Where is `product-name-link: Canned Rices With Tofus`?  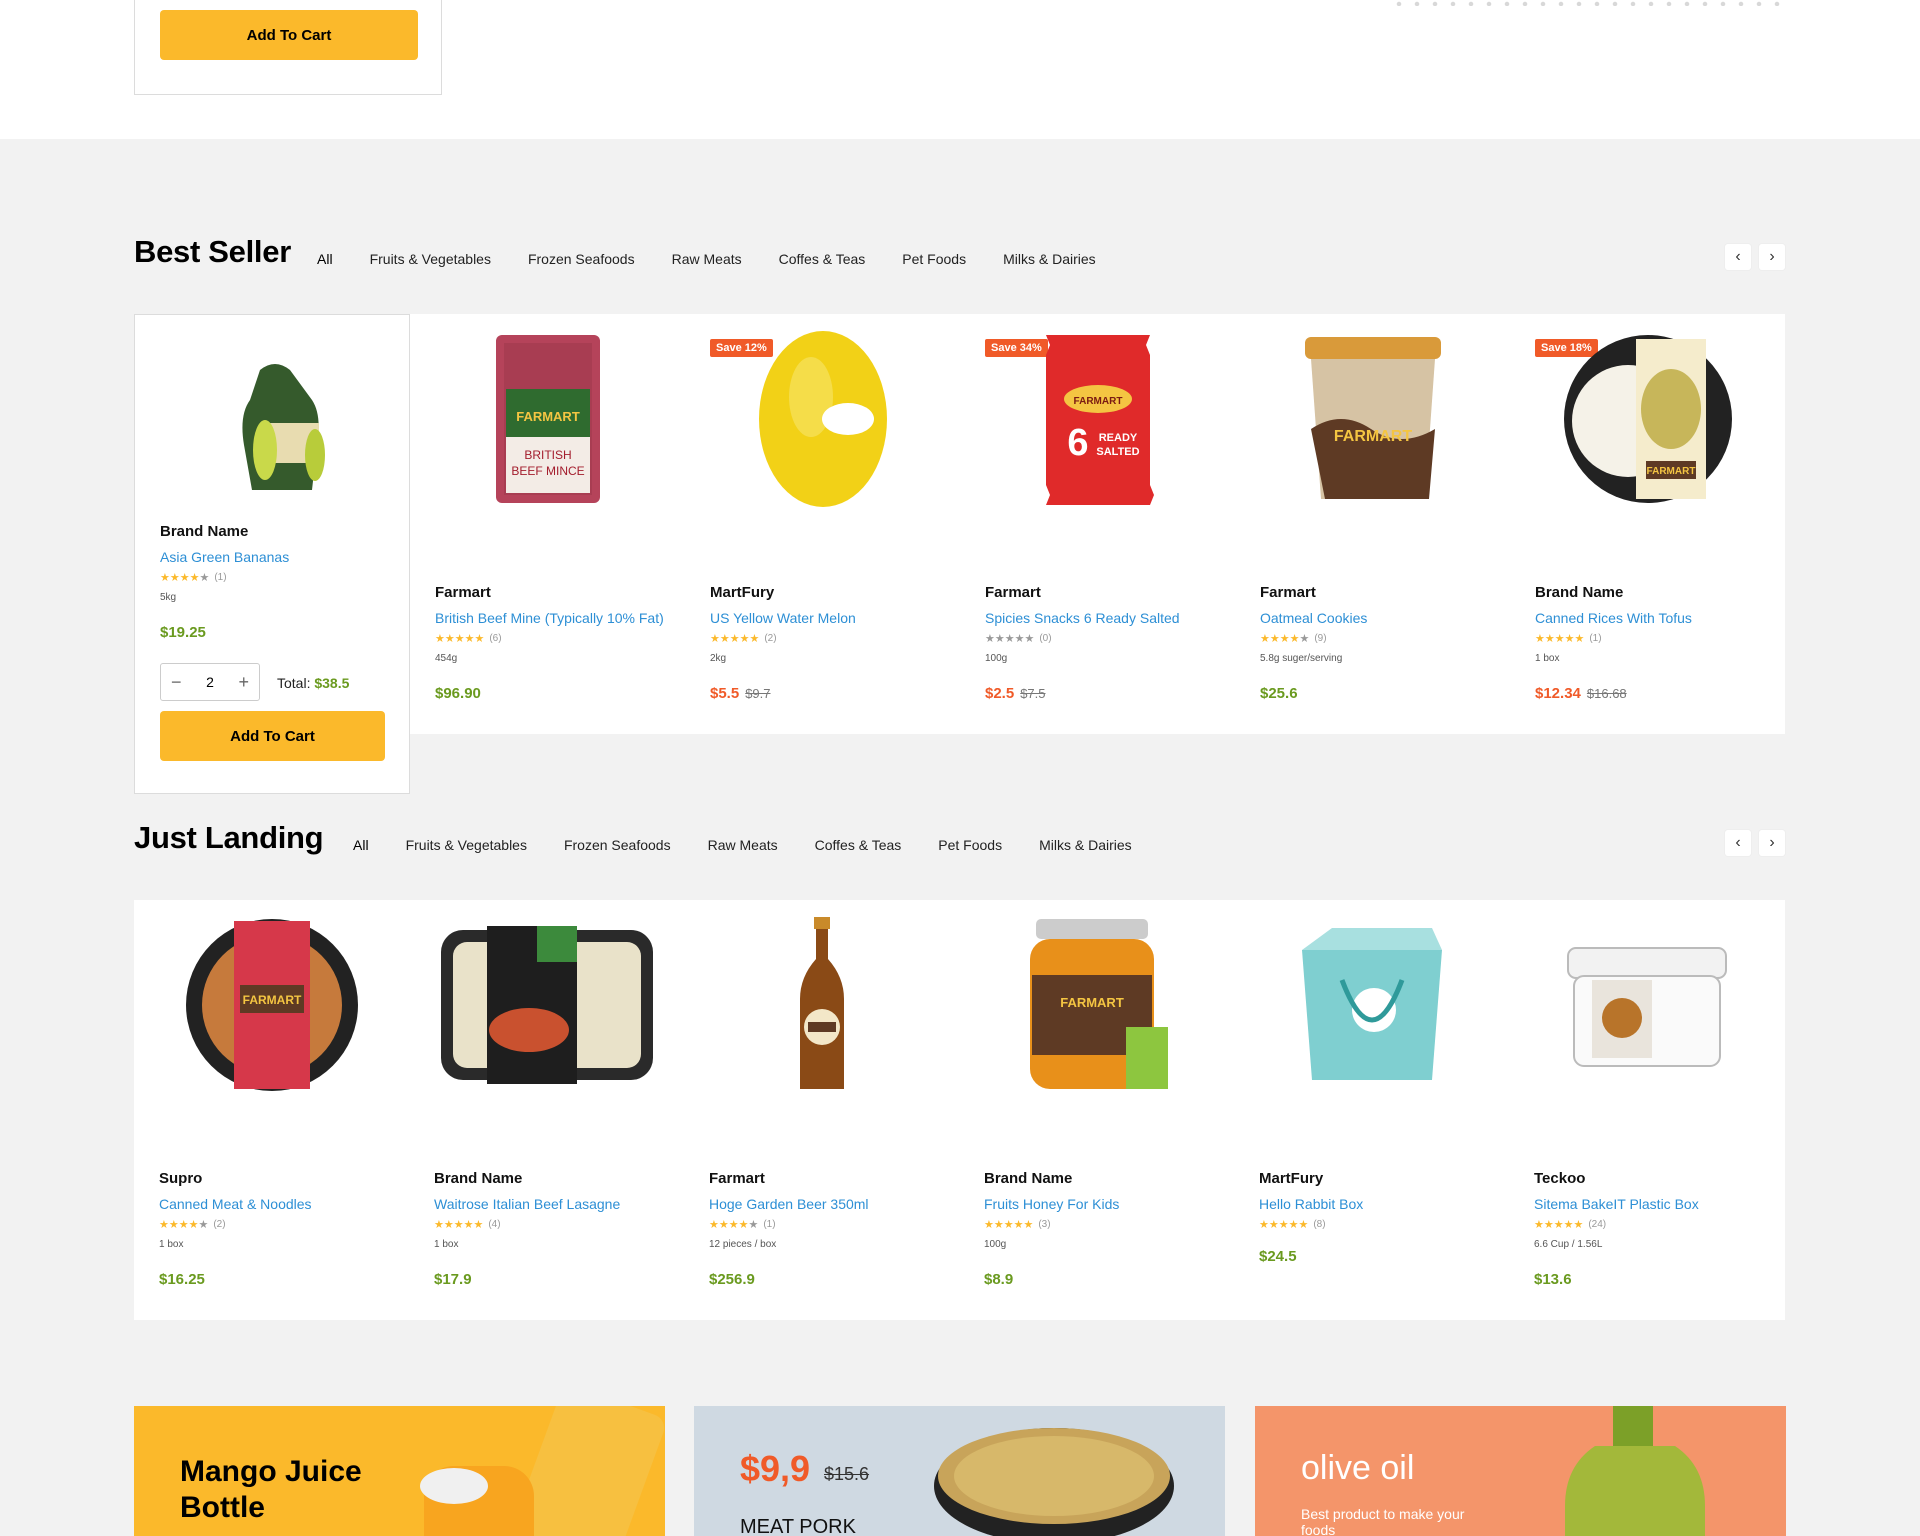
product-name-link: Canned Rices With Tofus is located at coordinates (1613, 618).